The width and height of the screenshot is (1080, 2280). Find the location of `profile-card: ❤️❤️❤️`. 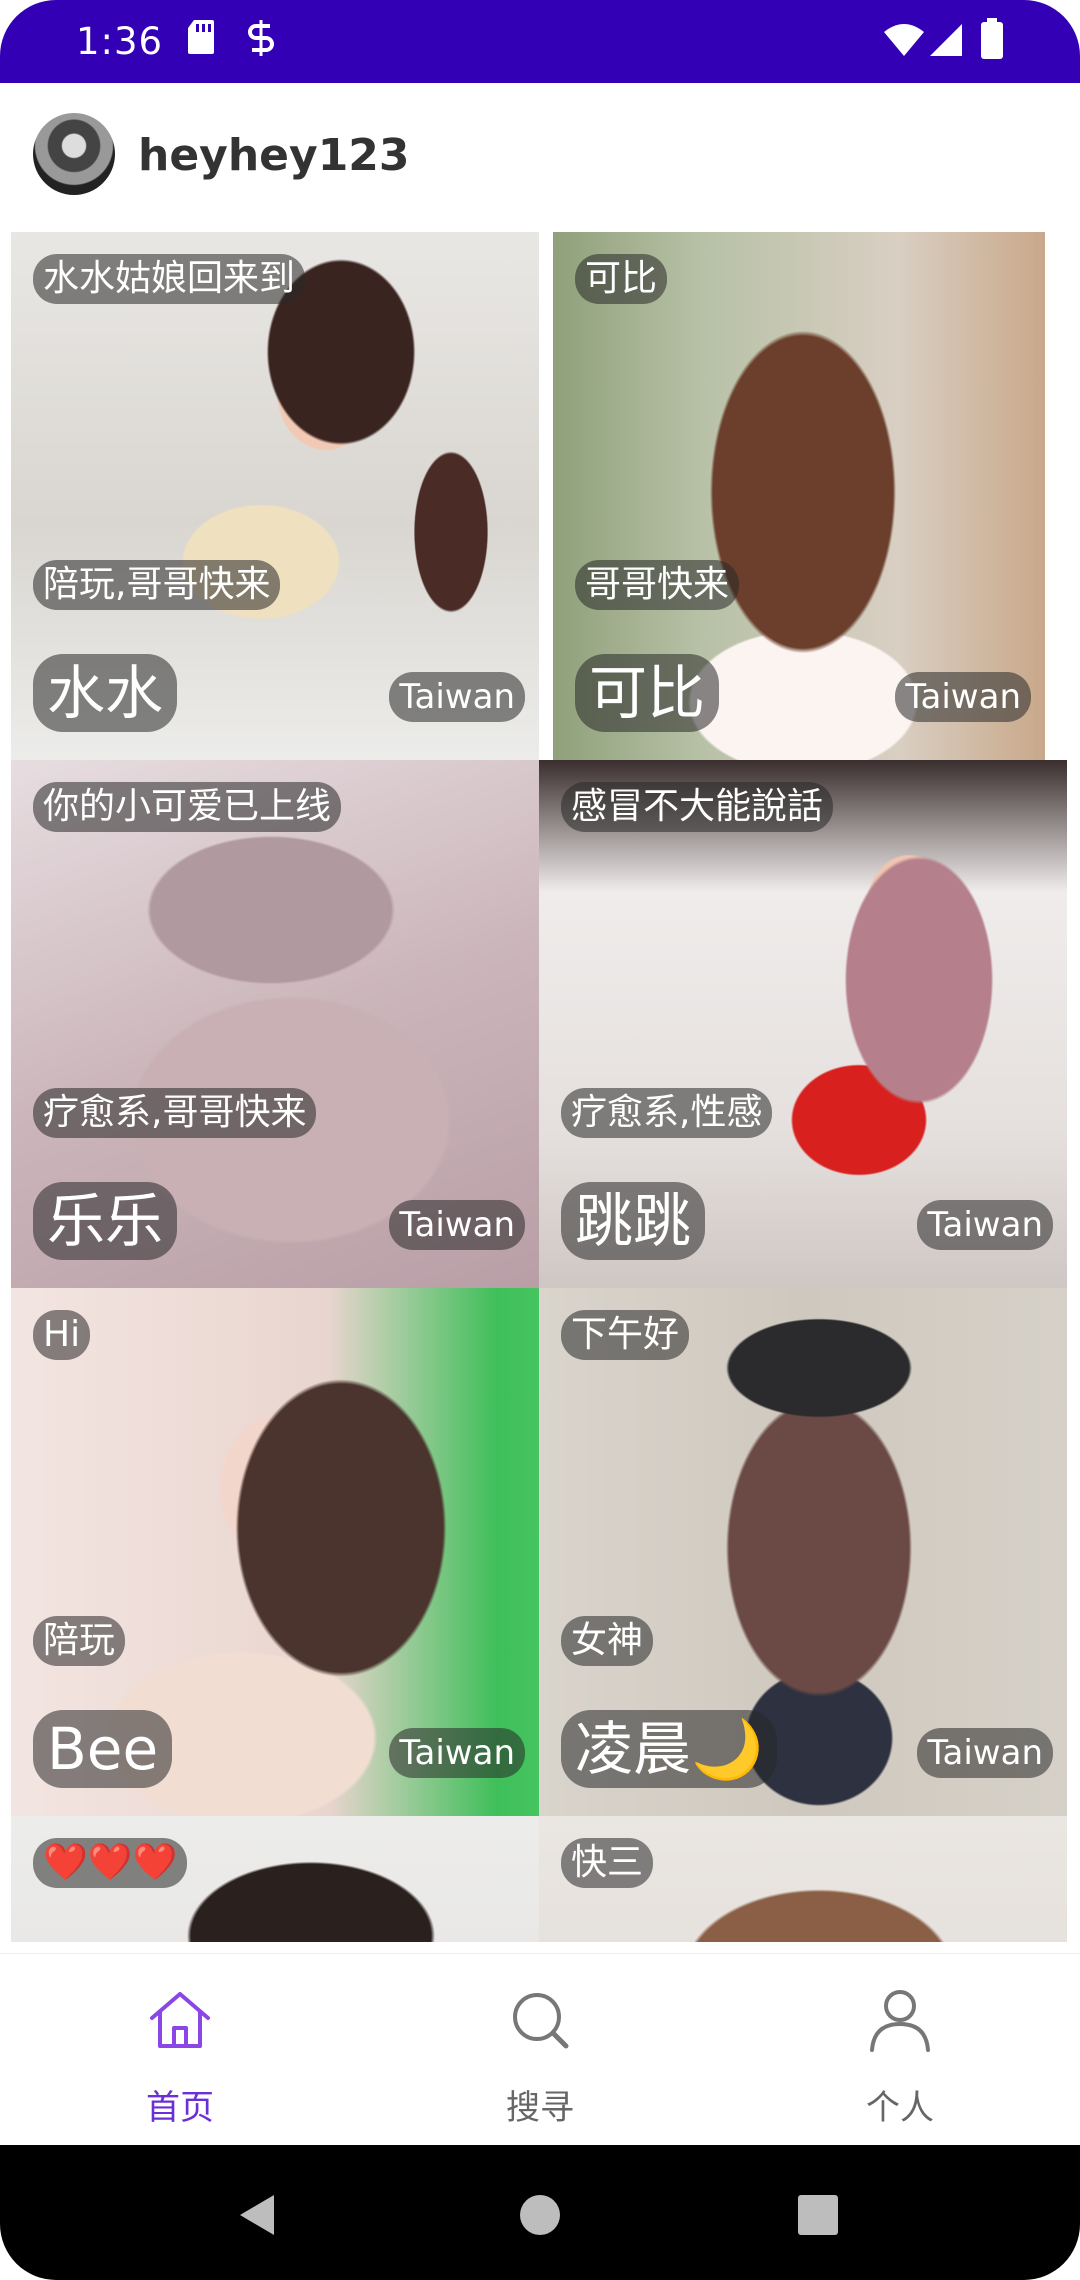

profile-card: ❤️❤️❤️ is located at coordinates (275, 1879).